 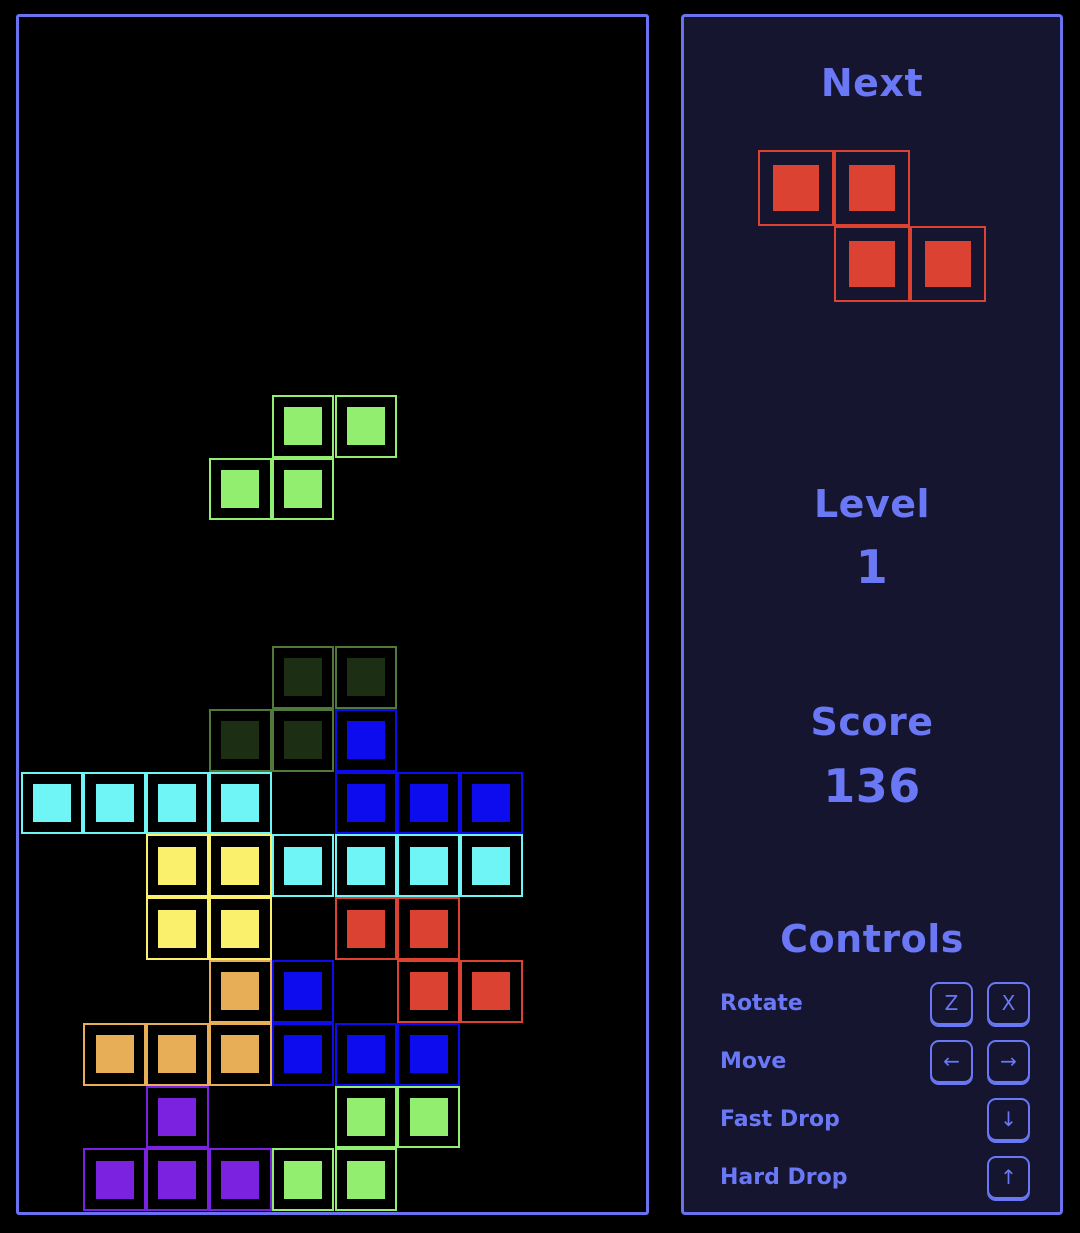 What do you see at coordinates (1008, 1177) in the screenshot?
I see `key-button: ↑` at bounding box center [1008, 1177].